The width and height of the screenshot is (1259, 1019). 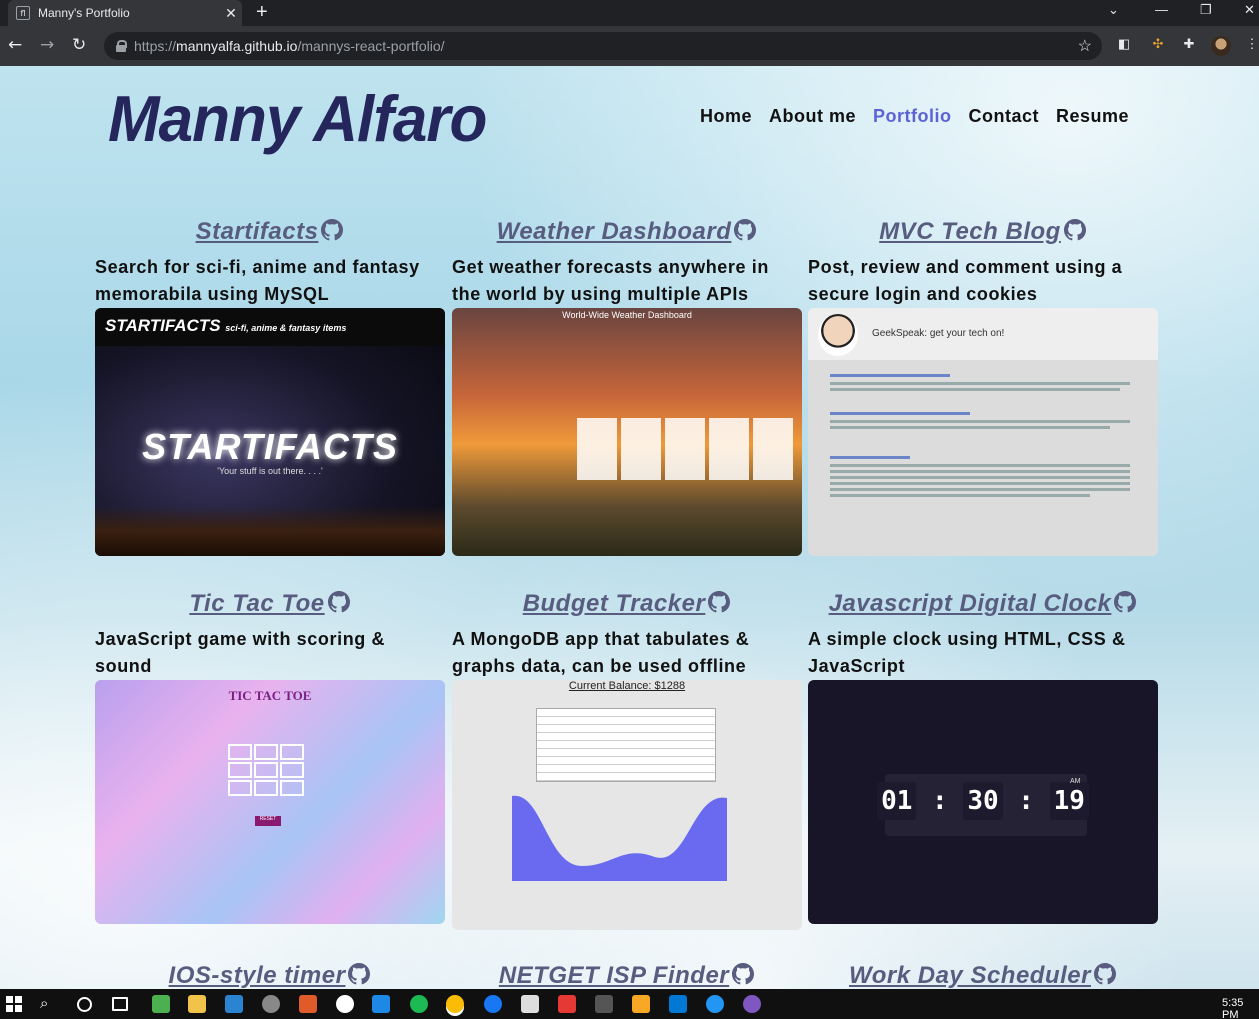 What do you see at coordinates (726, 116) in the screenshot?
I see `nav-home: Home` at bounding box center [726, 116].